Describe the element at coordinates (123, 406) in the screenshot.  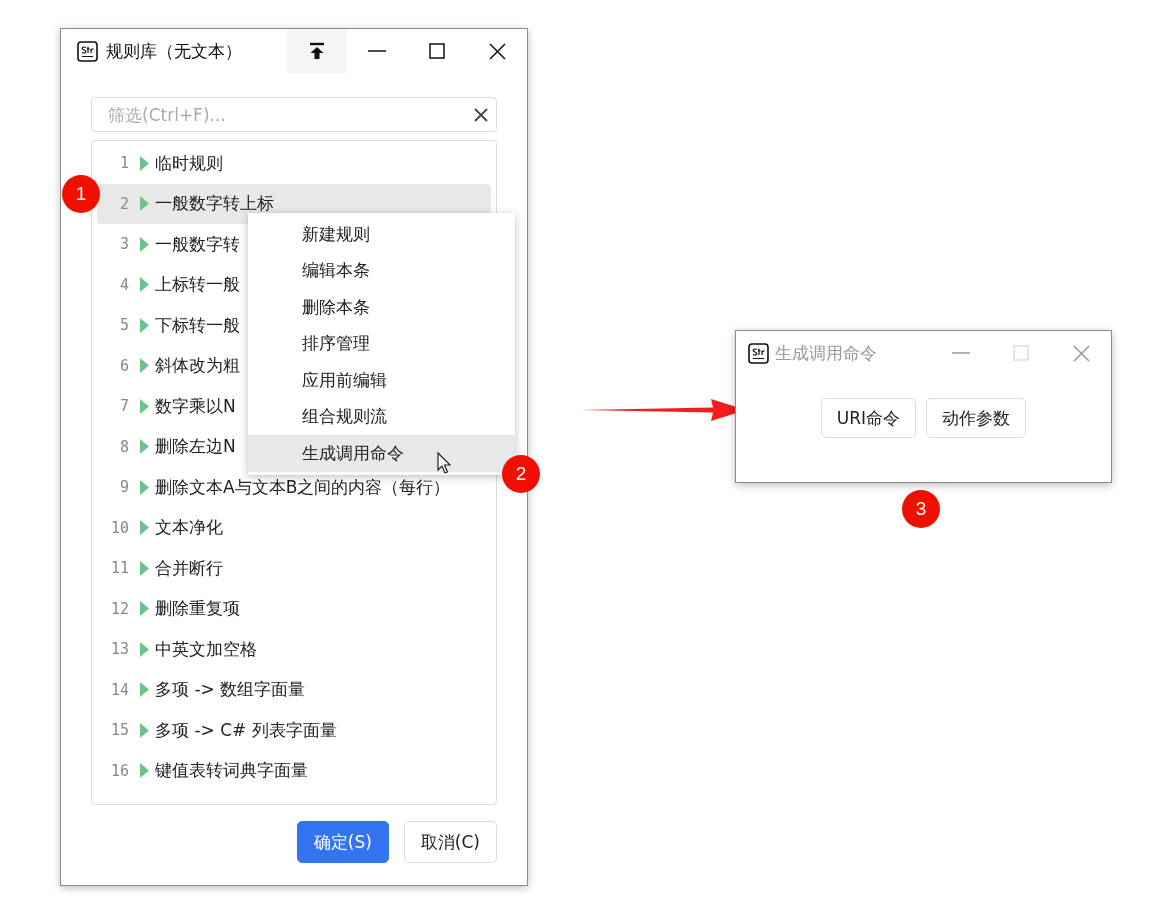
I see `line-number: 7` at that location.